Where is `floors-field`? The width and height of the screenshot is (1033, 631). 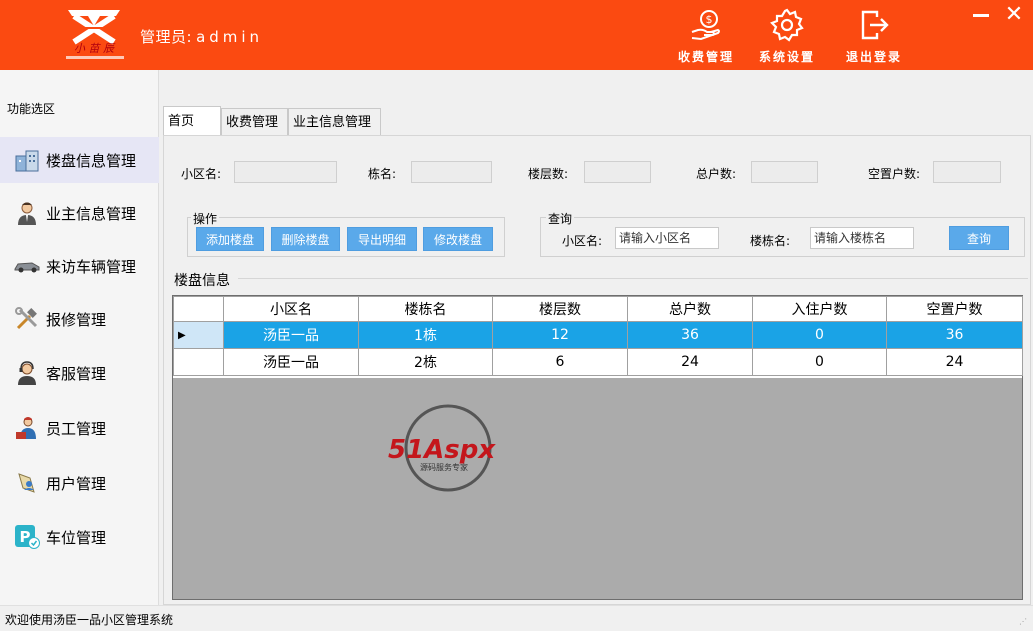
floors-field is located at coordinates (617, 172).